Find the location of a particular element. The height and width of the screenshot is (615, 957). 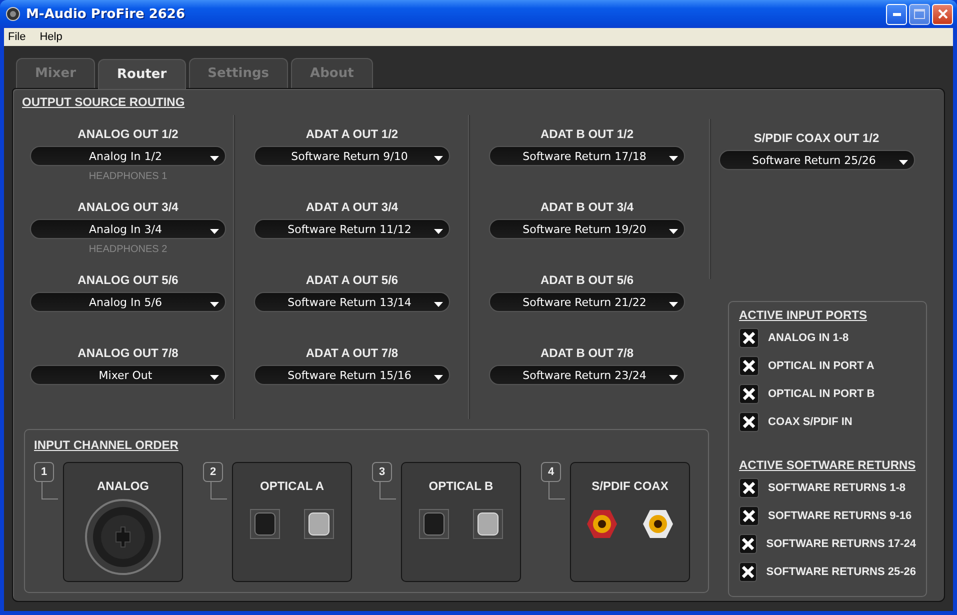

input-card: S/PDIF COAX is located at coordinates (630, 522).